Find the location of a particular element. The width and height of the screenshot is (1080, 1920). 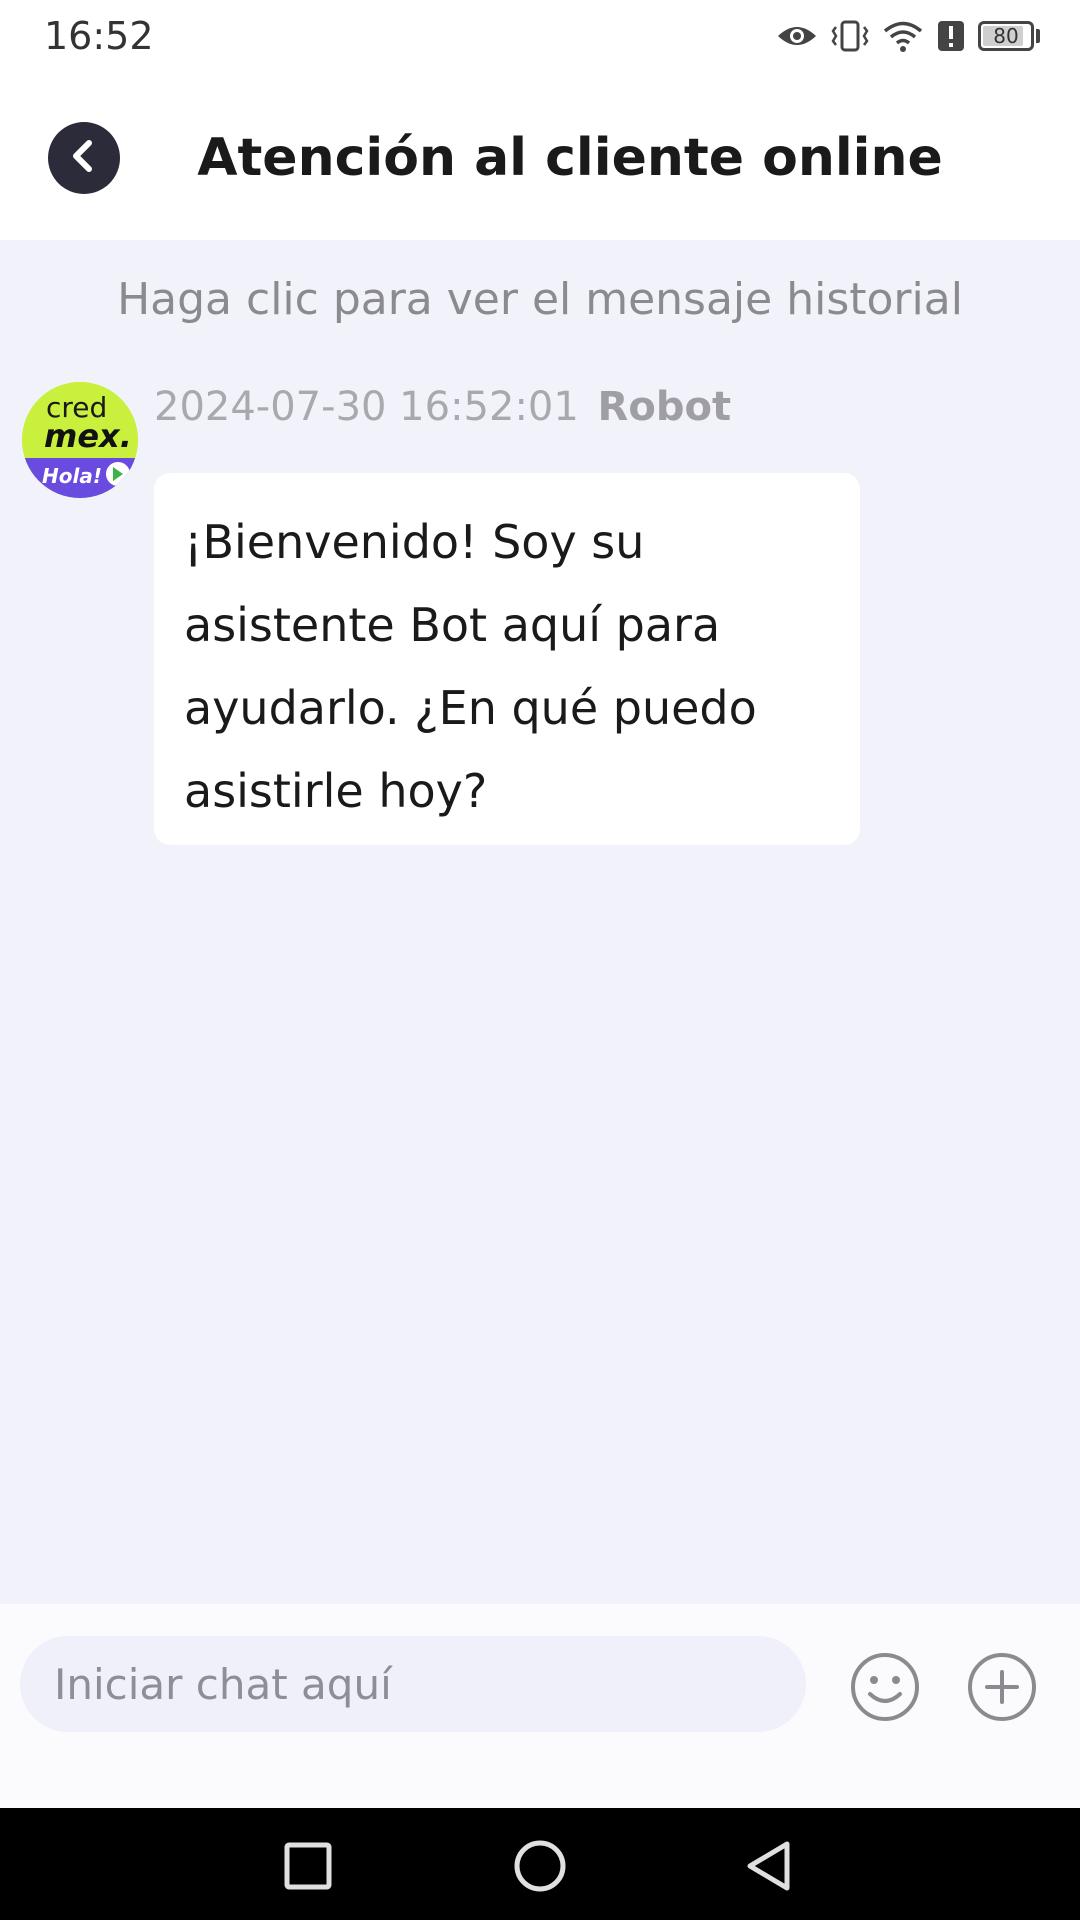

alert-icon is located at coordinates (951, 36).